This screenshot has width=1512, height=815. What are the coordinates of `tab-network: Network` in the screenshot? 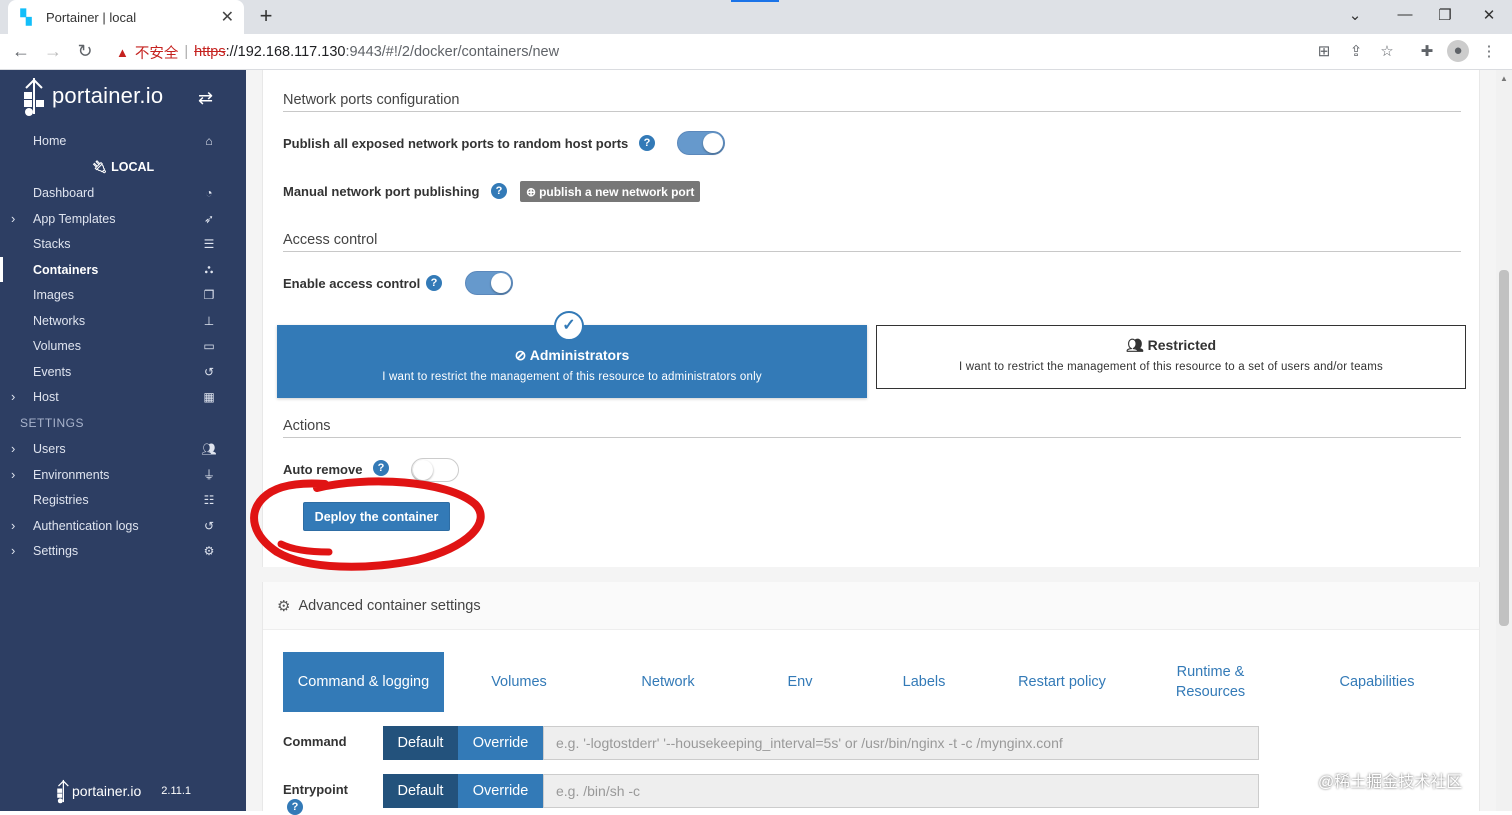 It's located at (668, 682).